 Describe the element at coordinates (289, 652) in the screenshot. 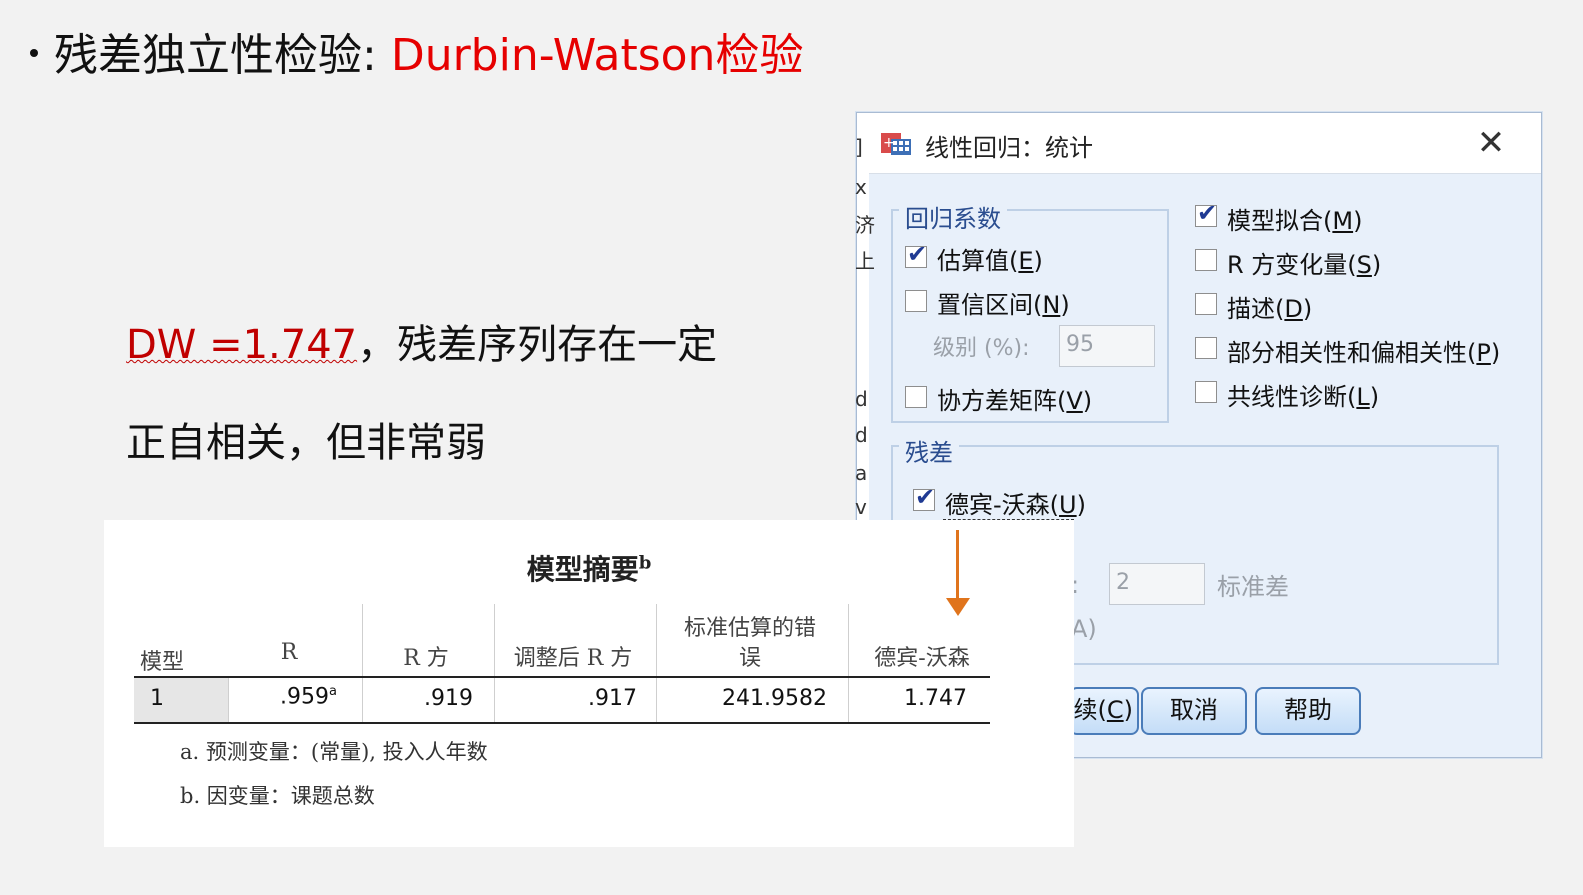

I see `header-r: R` at that location.